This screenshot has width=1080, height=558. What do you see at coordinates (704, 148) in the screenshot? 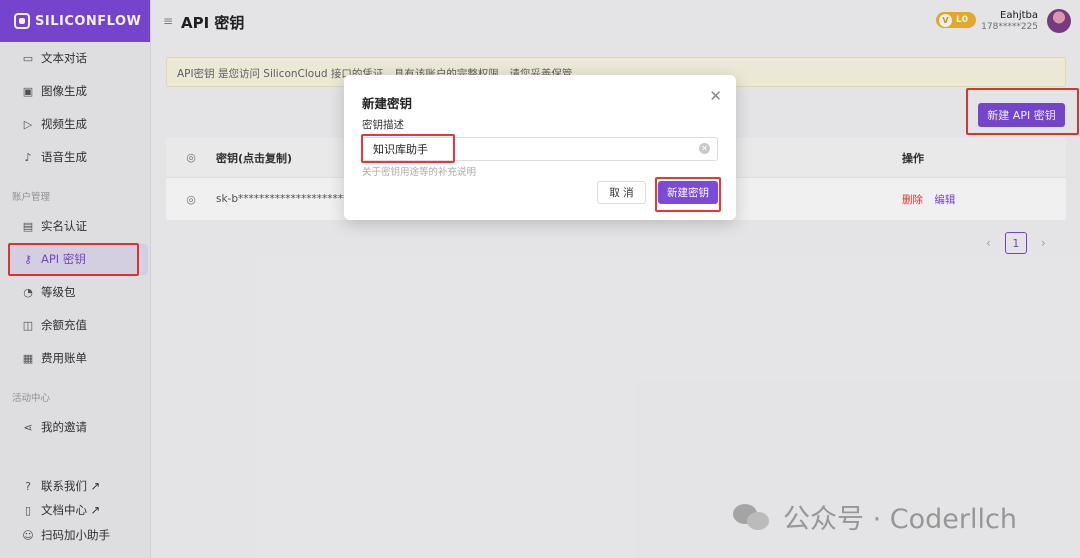
I see `clear-input-icon: ✕` at bounding box center [704, 148].